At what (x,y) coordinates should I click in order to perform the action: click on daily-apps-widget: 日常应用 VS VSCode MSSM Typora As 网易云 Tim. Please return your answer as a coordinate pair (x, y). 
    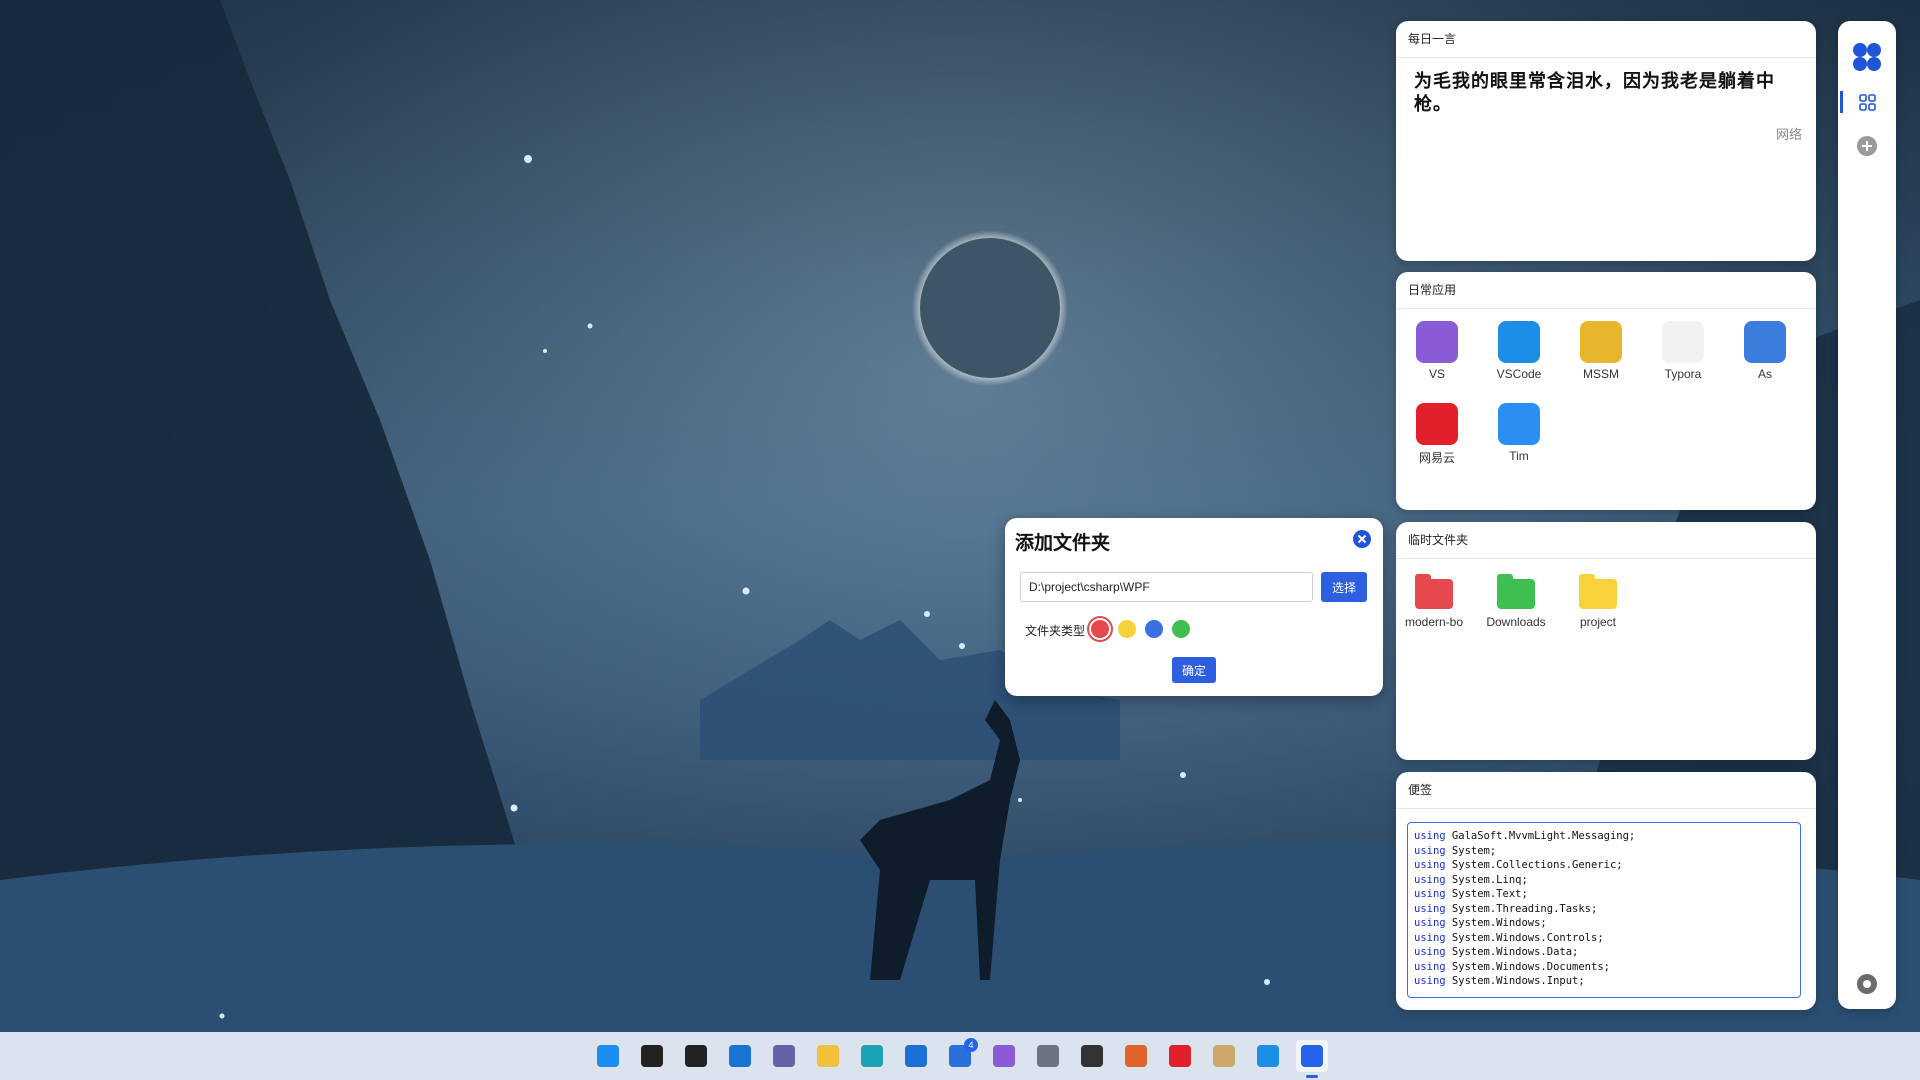
    Looking at the image, I should click on (1606, 391).